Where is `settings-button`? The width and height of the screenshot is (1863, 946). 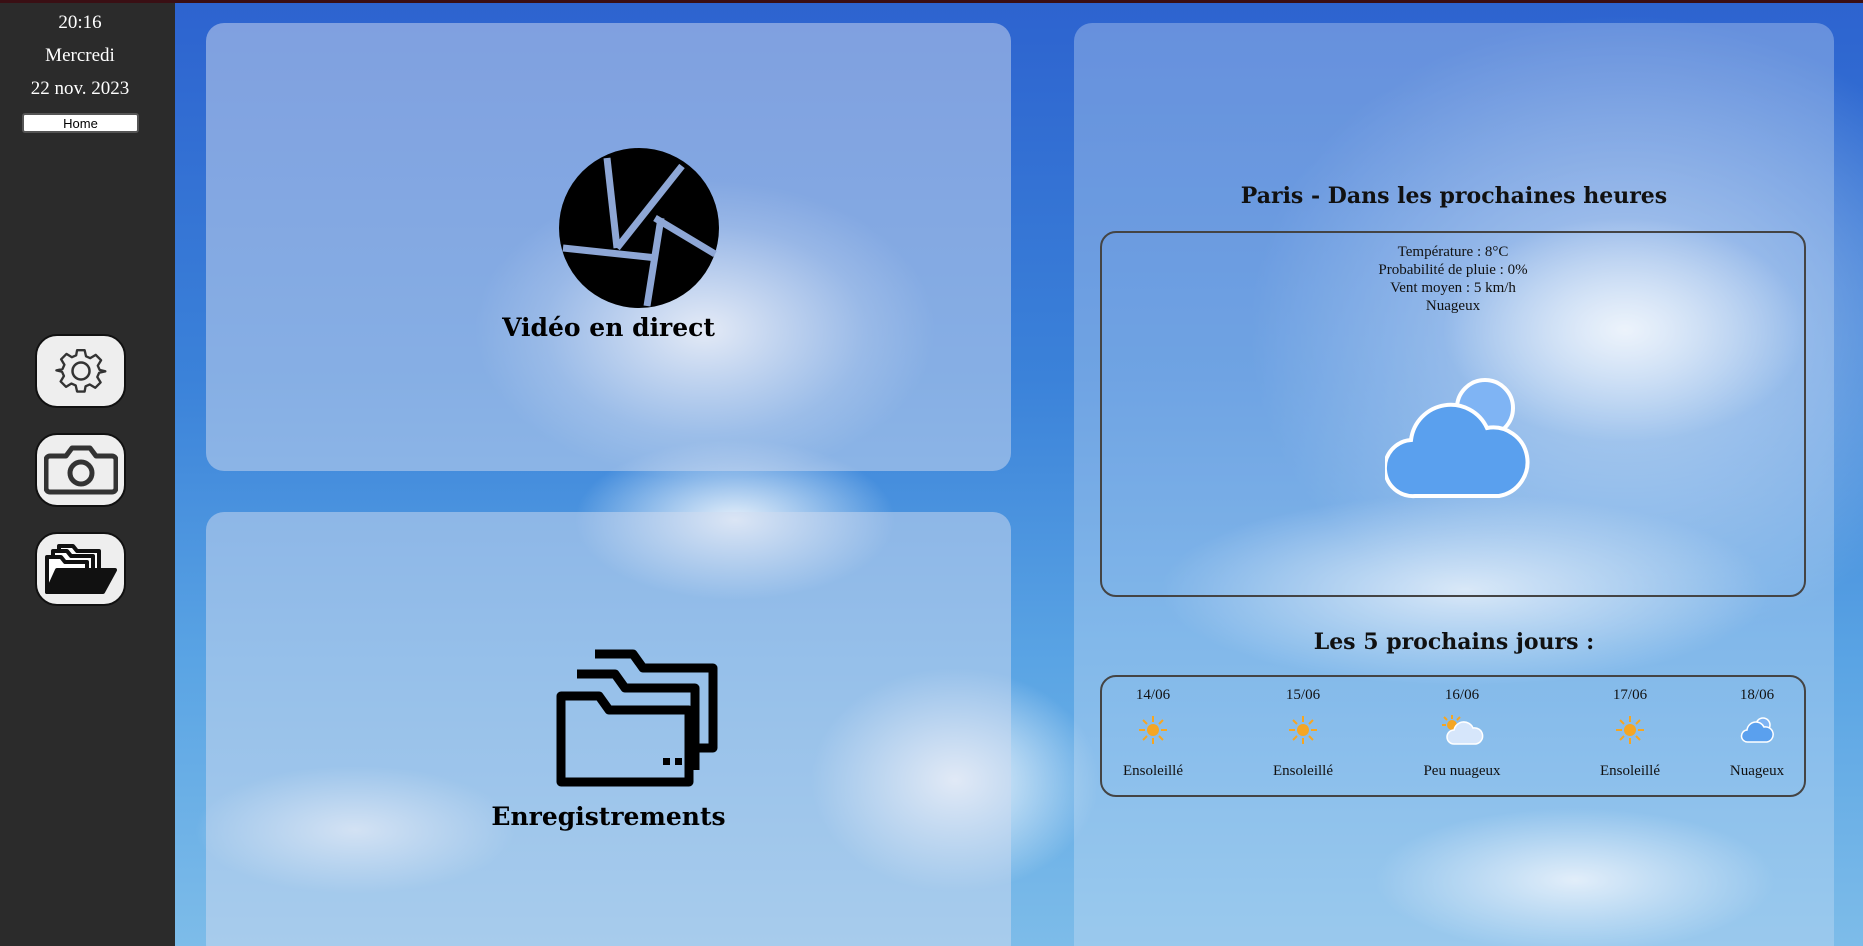 settings-button is located at coordinates (80, 371).